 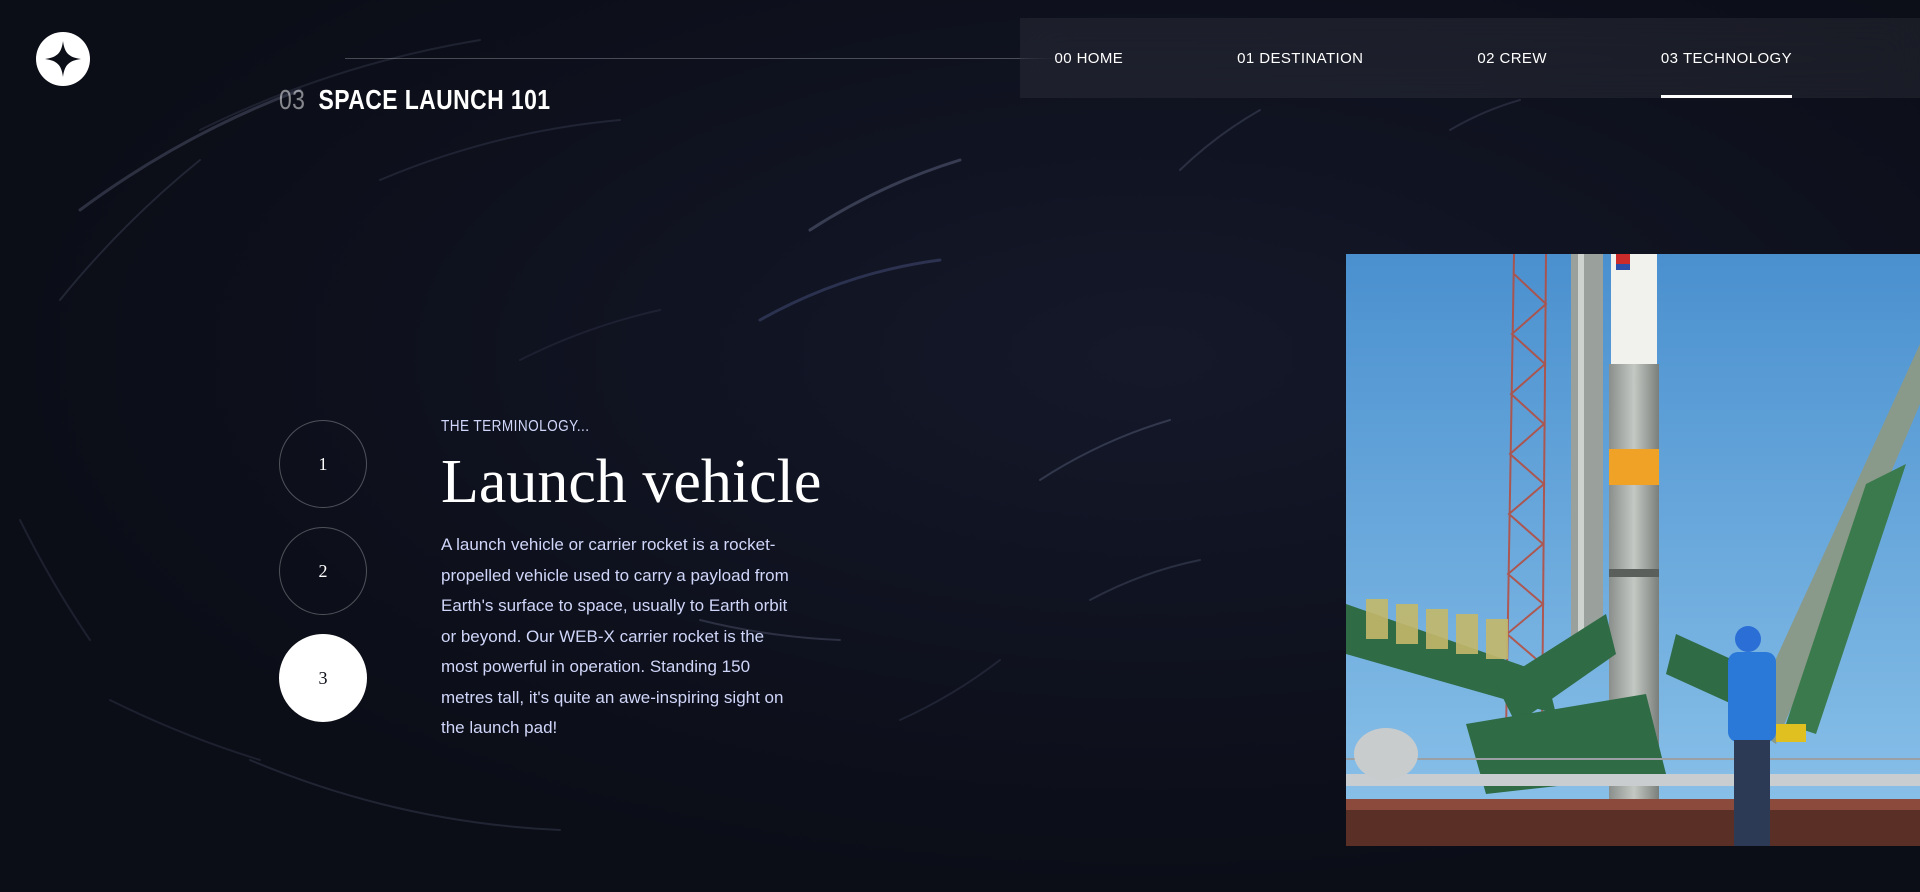 I want to click on nav-item-crew: 02 CREW, so click(x=1512, y=58).